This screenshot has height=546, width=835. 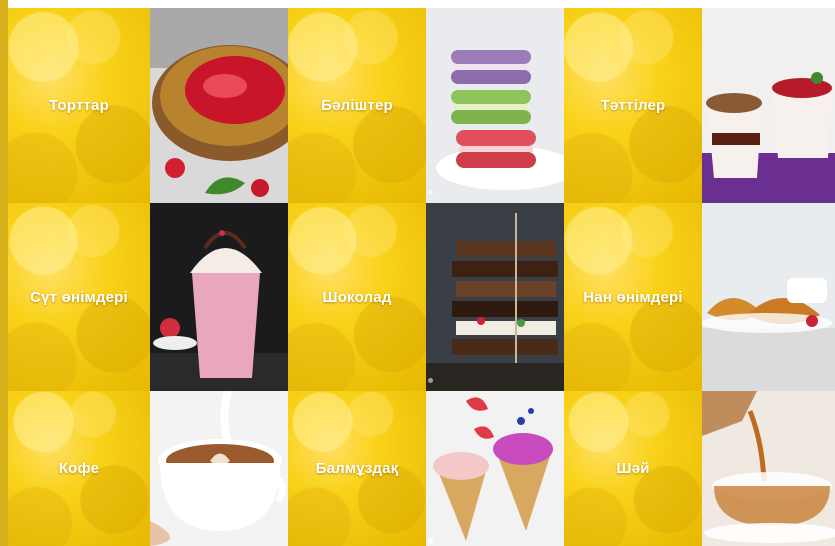 I want to click on category-tile-sweets: Тәттілер, so click(x=633, y=105).